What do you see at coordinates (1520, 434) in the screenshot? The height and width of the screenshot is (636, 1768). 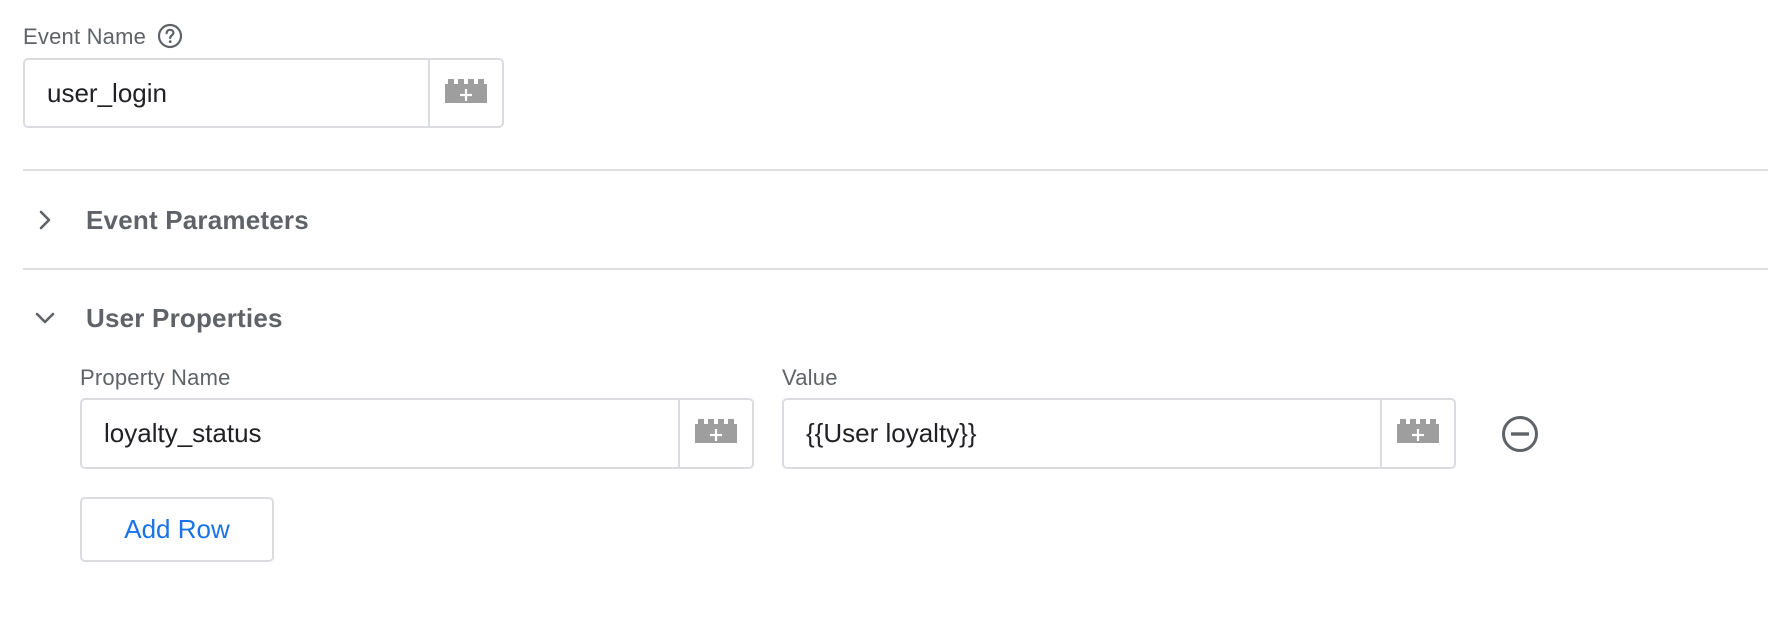 I see `remove-row-button` at bounding box center [1520, 434].